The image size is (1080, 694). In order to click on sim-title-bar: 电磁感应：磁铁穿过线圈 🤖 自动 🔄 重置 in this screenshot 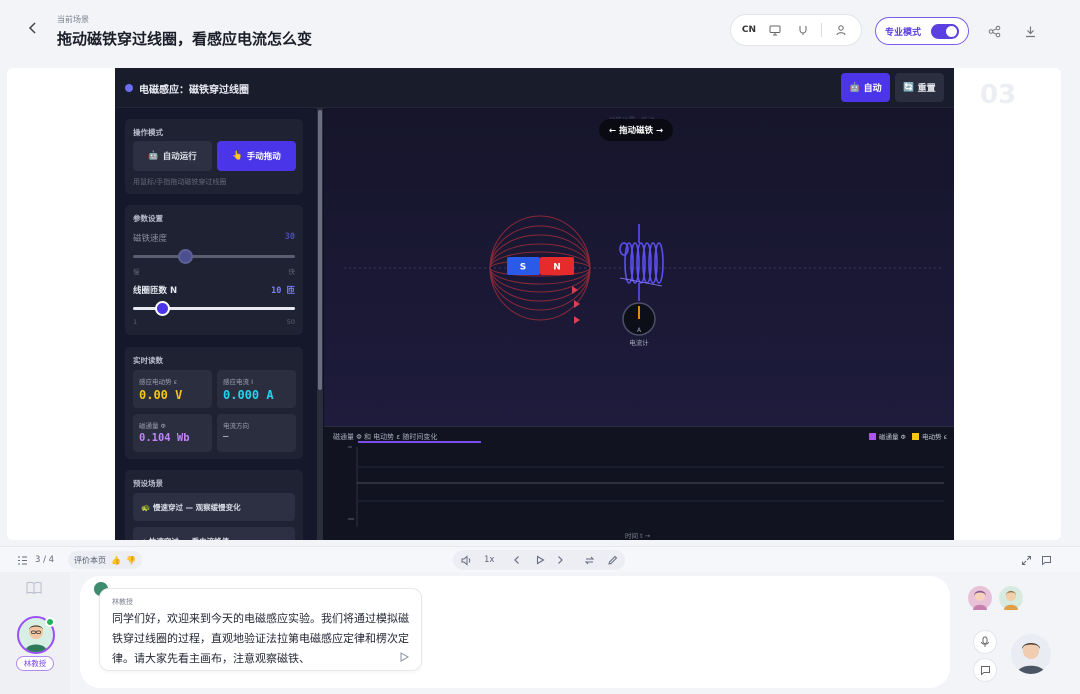, I will do `click(534, 88)`.